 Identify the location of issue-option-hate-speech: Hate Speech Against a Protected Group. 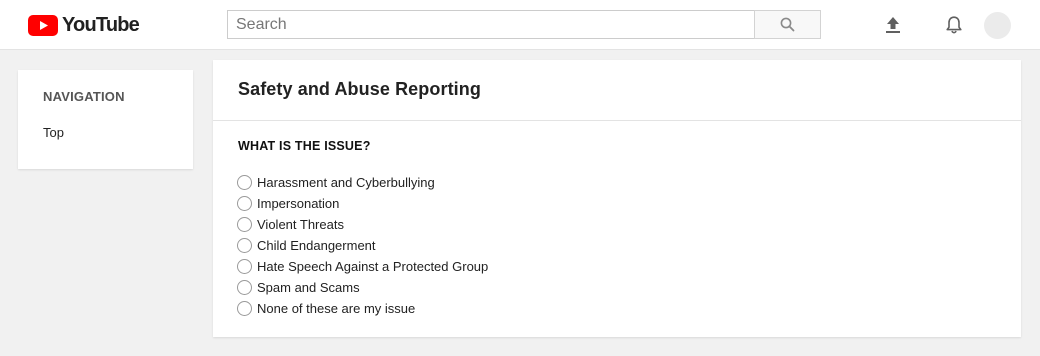
(362, 266).